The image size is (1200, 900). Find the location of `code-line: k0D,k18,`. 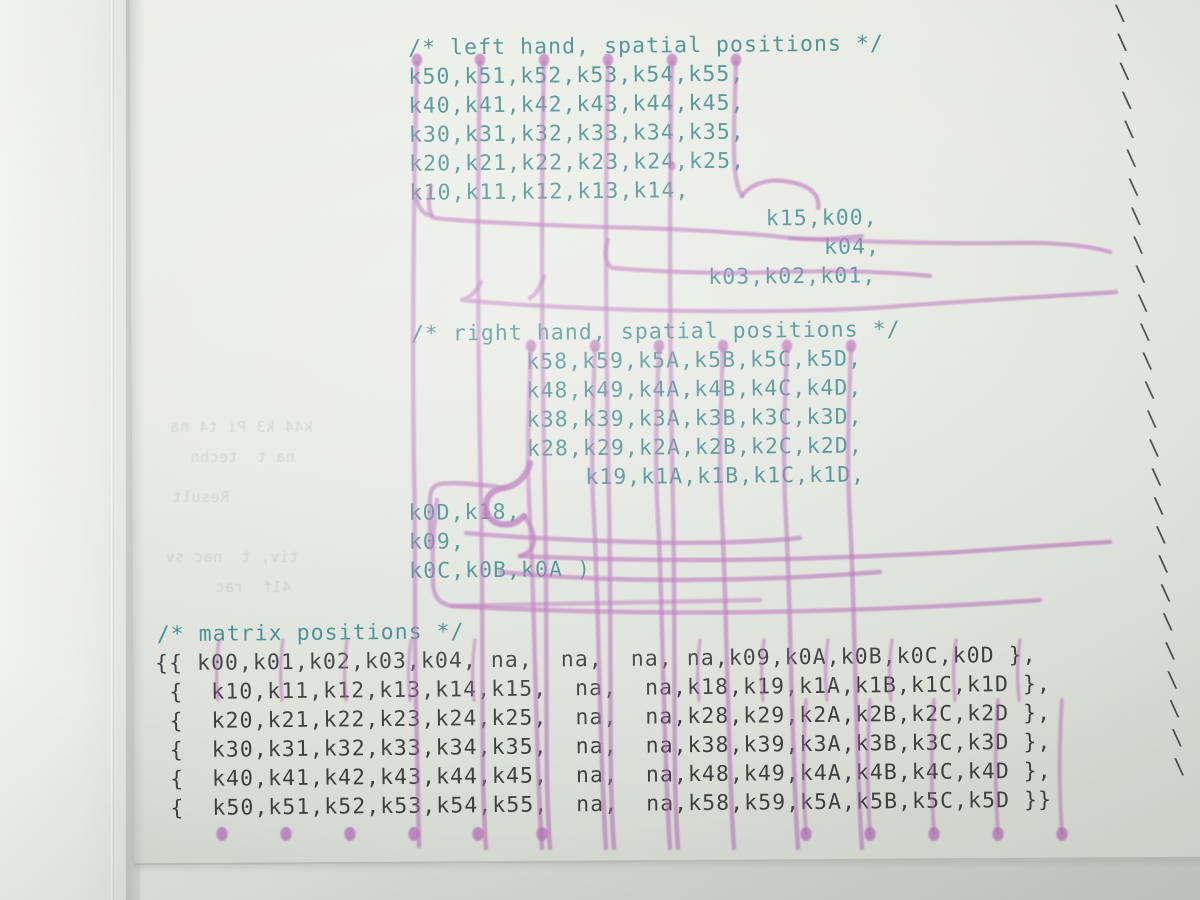

code-line: k0D,k18, is located at coordinates (464, 512).